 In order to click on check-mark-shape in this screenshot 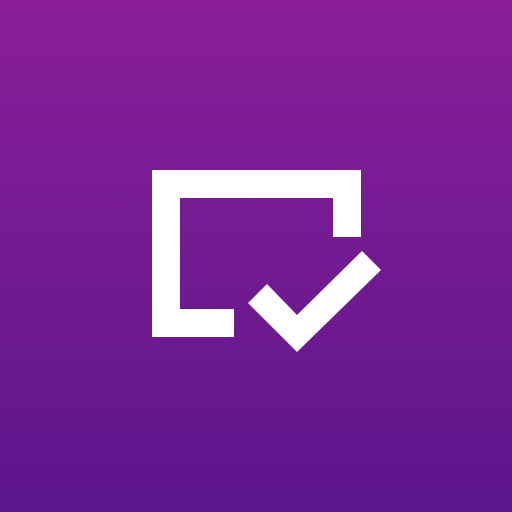, I will do `click(314, 301)`.